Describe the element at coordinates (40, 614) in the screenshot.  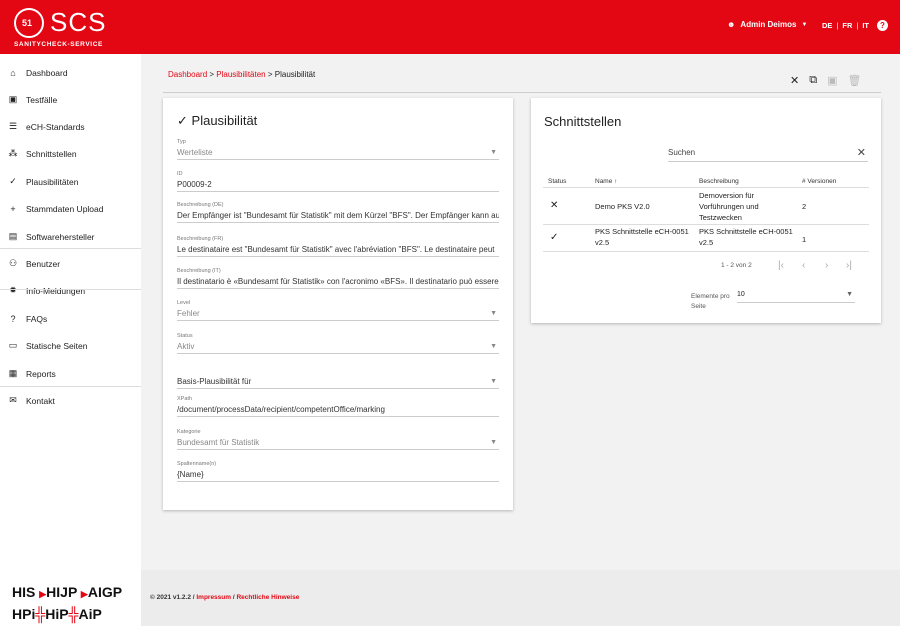
I see `cross-icon: ╬` at that location.